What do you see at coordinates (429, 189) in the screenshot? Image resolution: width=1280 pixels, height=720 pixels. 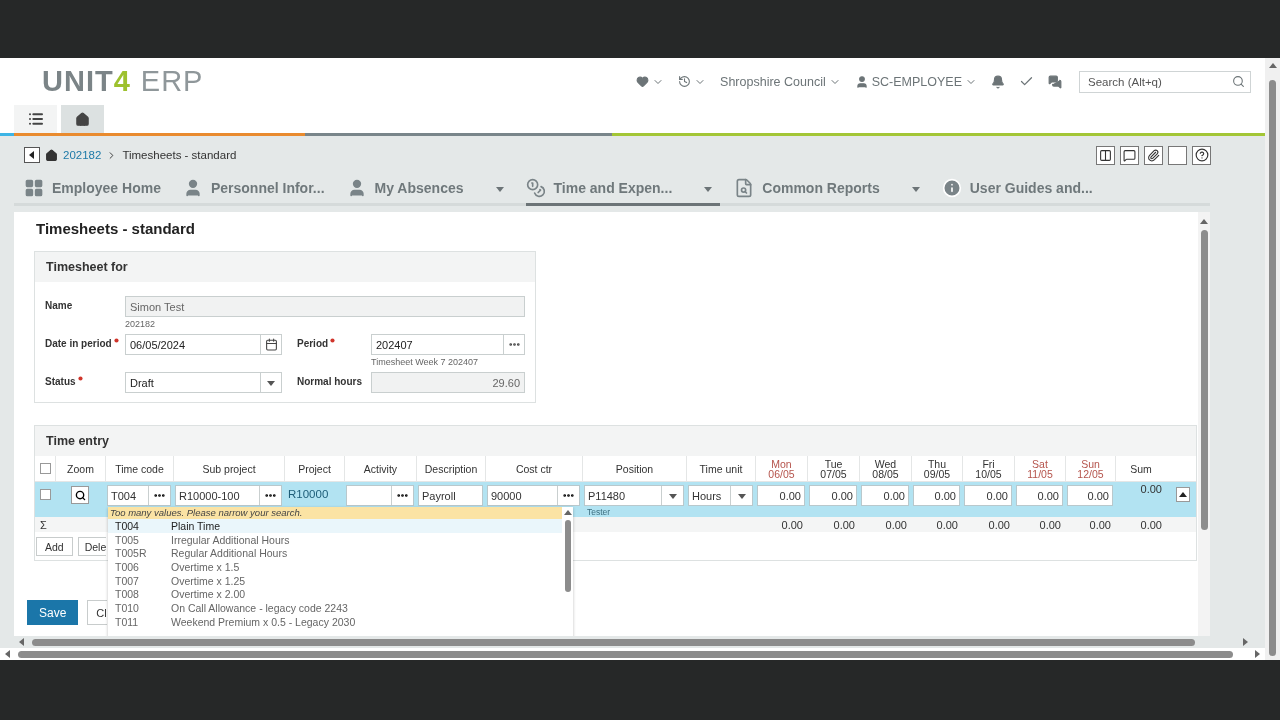 I see `nav-tab: My Absences` at bounding box center [429, 189].